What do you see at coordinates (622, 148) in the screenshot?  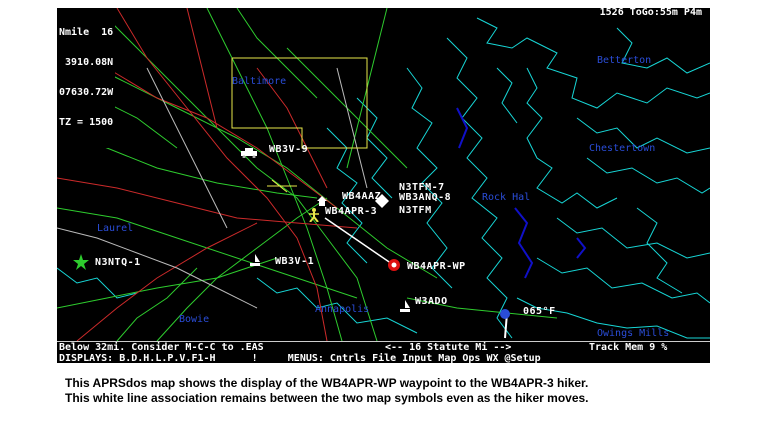 I see `place-label-chestertown: Chestertown` at bounding box center [622, 148].